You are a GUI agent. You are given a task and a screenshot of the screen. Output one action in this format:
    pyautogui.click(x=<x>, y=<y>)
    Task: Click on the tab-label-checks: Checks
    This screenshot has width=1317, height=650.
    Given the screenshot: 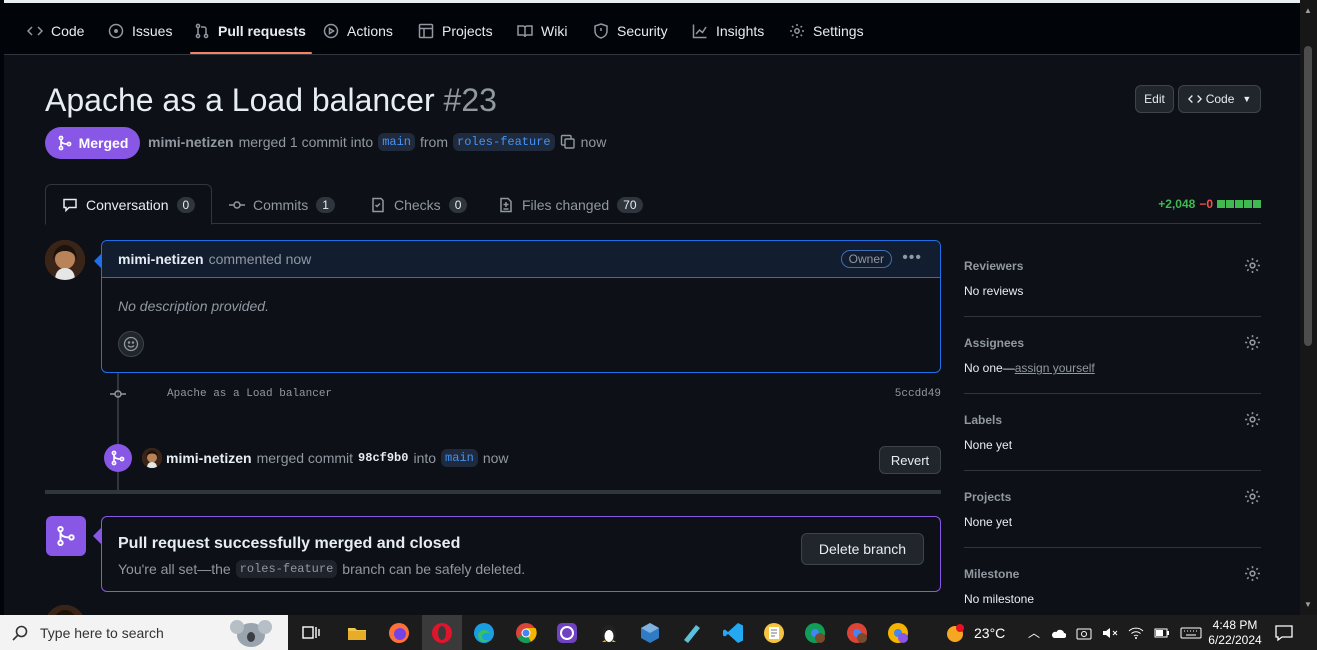 What is the action you would take?
    pyautogui.click(x=417, y=204)
    